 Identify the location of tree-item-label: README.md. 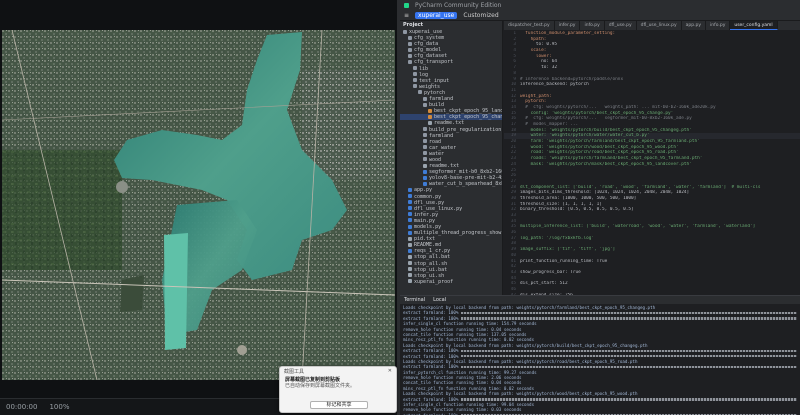
(428, 245).